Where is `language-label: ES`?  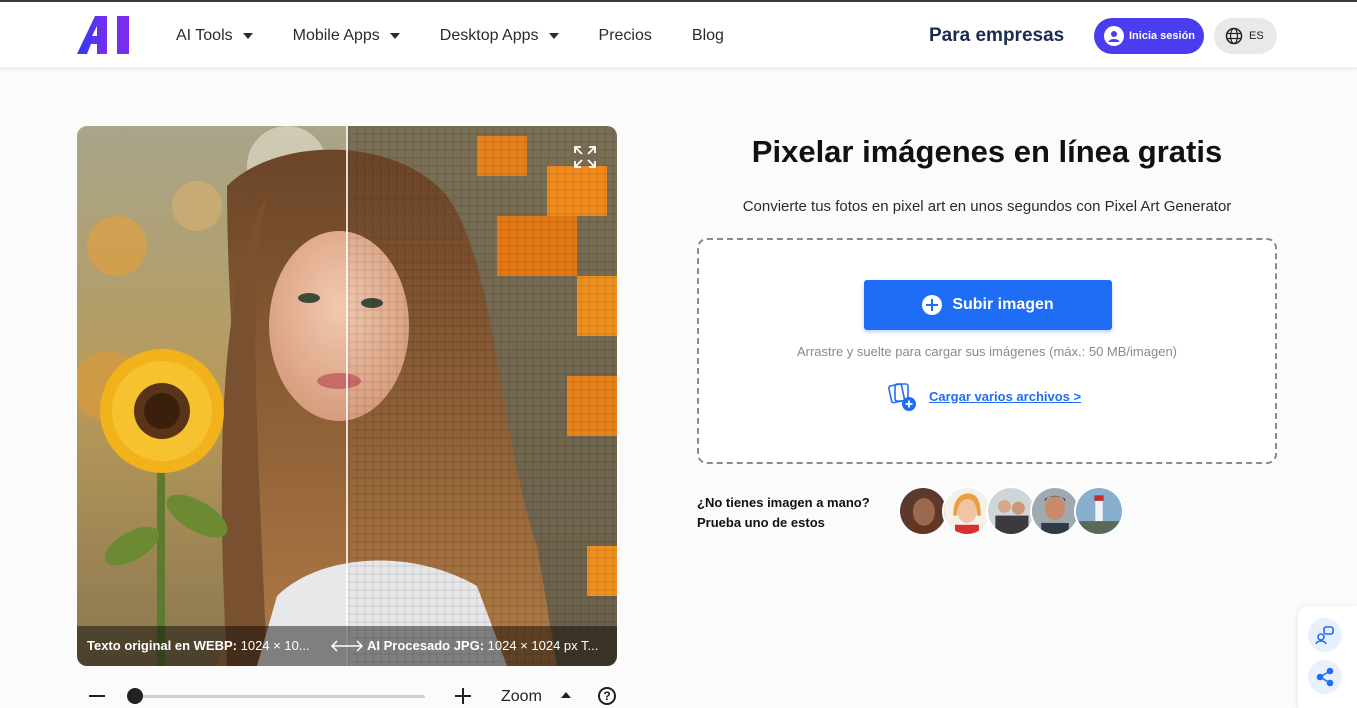 language-label: ES is located at coordinates (1256, 36).